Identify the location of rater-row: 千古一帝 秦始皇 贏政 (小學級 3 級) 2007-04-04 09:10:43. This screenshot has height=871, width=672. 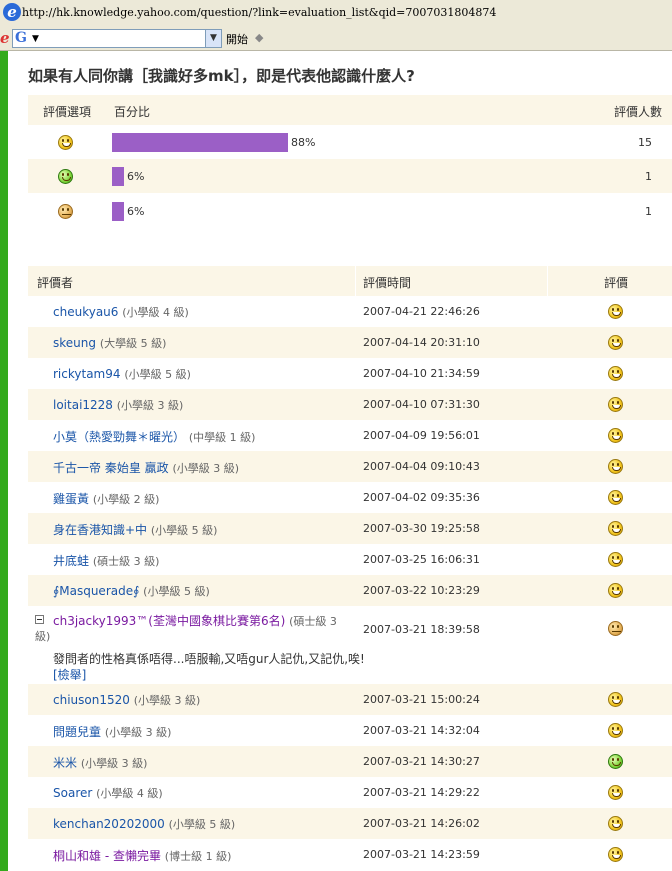
(350, 466).